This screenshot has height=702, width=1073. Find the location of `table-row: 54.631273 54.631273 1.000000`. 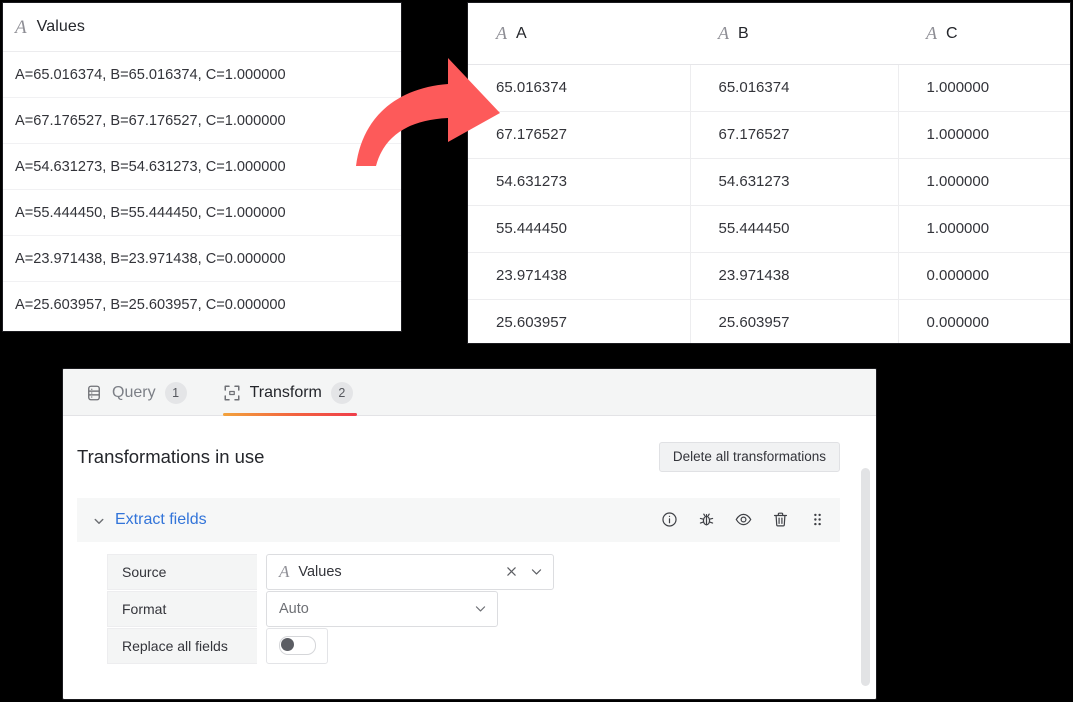

table-row: 54.631273 54.631273 1.000000 is located at coordinates (769, 182).